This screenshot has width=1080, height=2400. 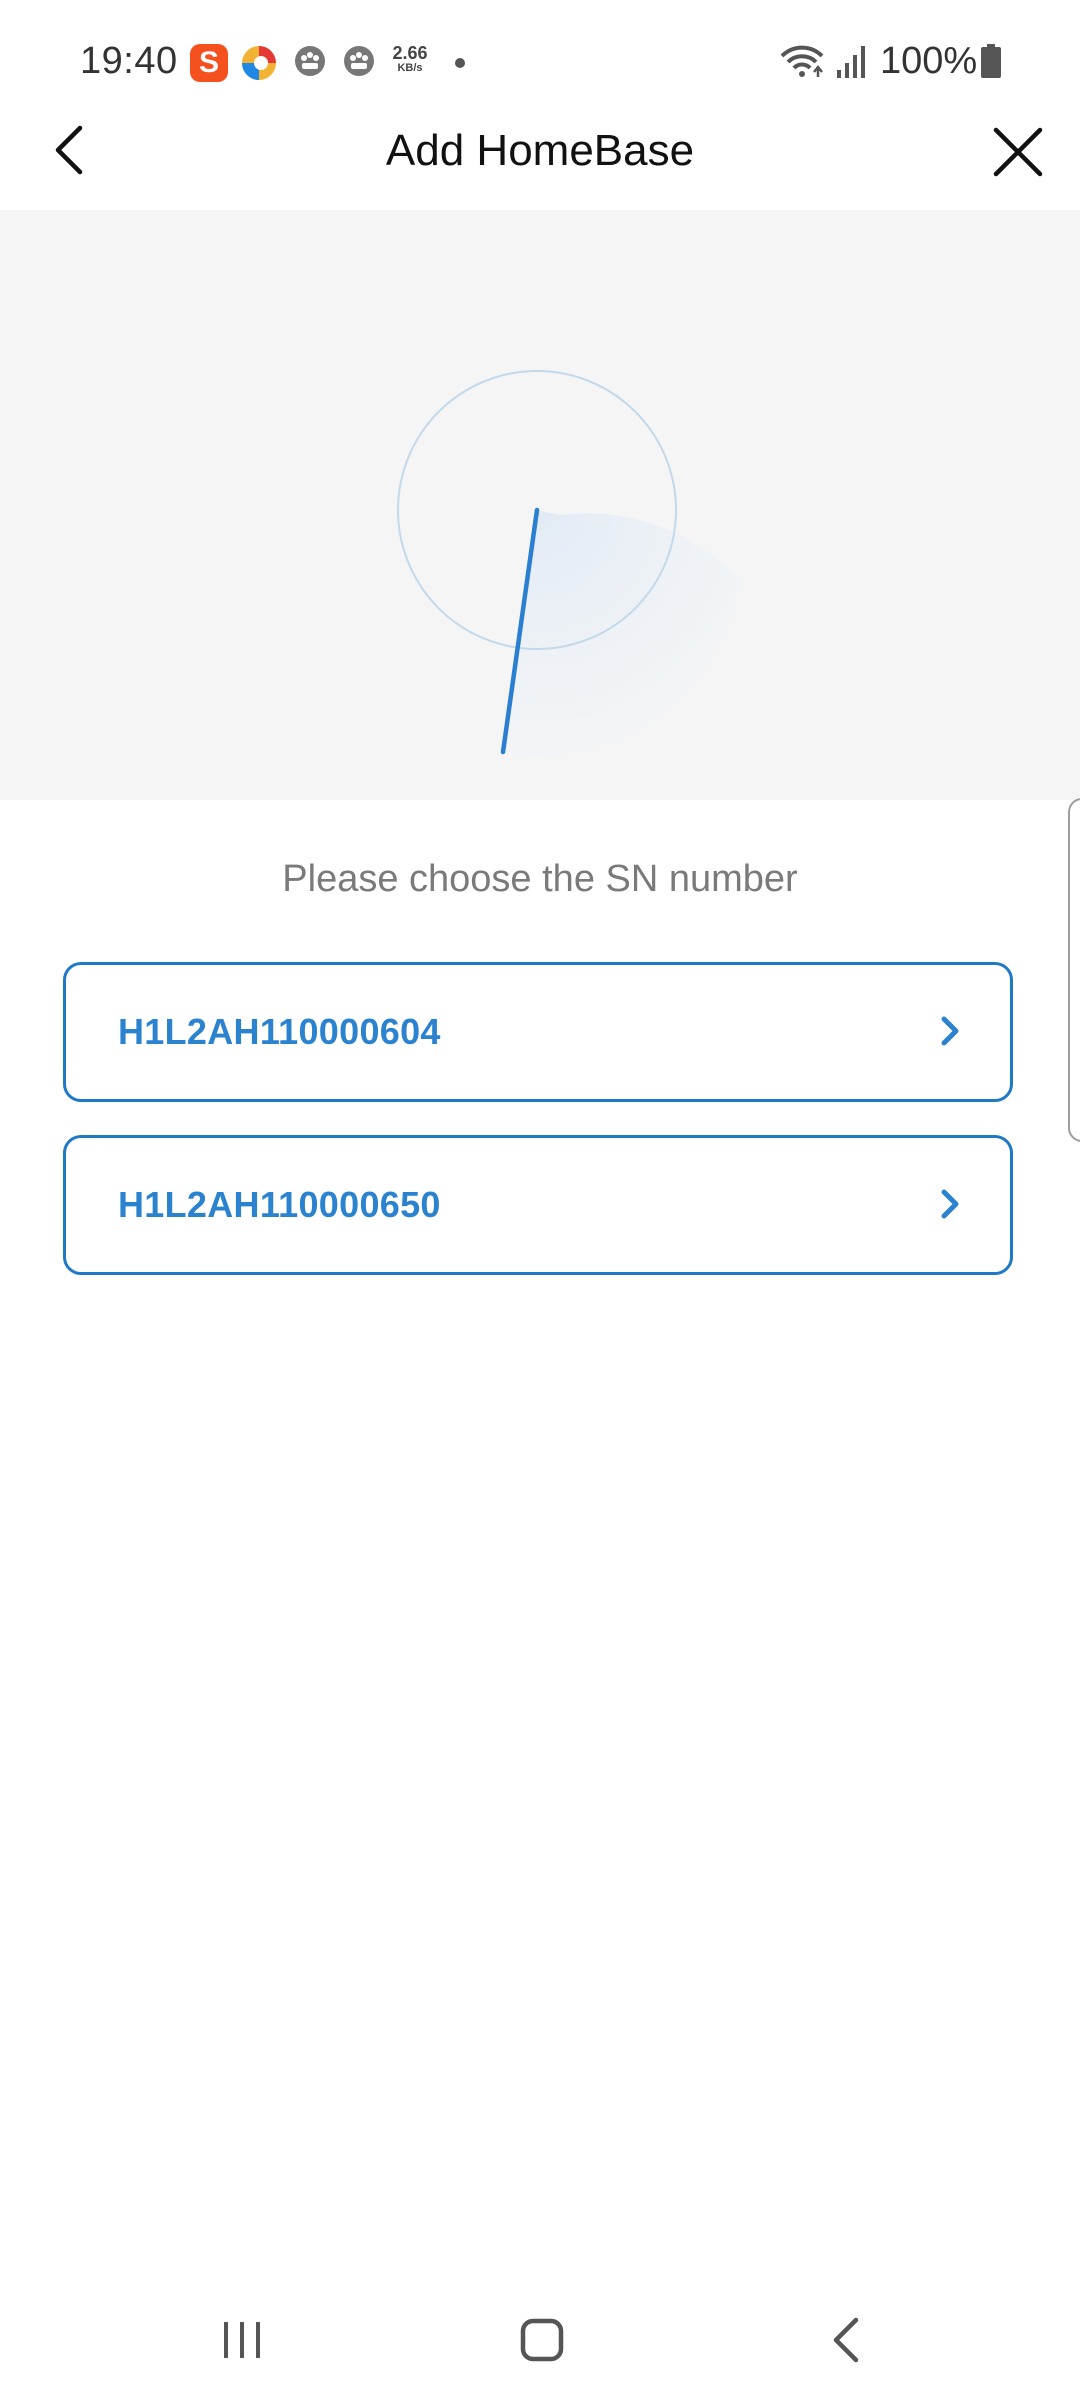 What do you see at coordinates (129, 61) in the screenshot?
I see `status-time: 19:40` at bounding box center [129, 61].